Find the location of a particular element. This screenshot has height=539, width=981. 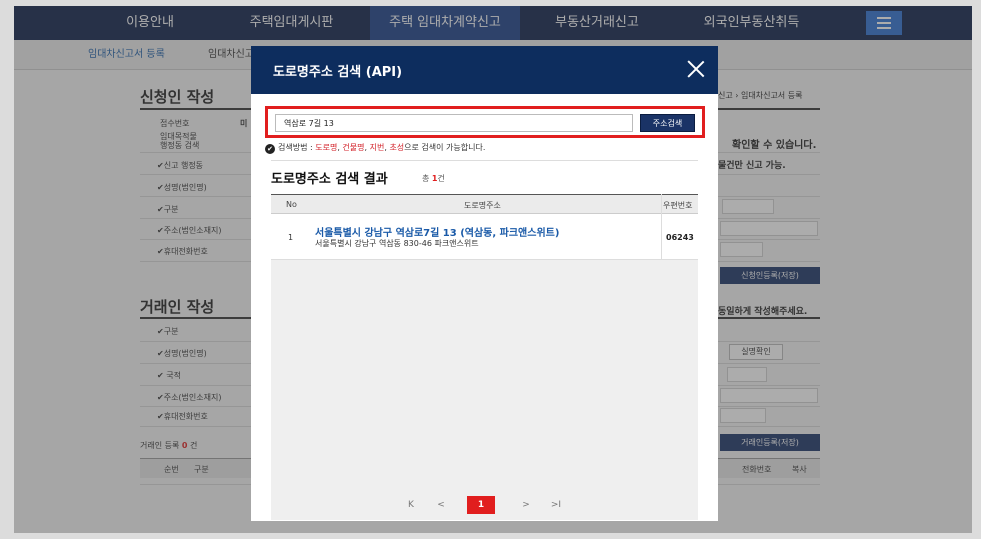

col-no: No is located at coordinates (291, 204).